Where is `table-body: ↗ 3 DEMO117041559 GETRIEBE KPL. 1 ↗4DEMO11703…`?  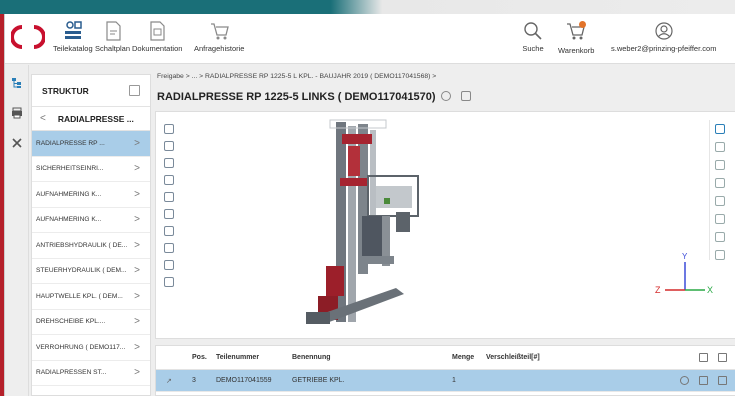 table-body: ↗ 3 DEMO117041559 GETRIEBE KPL. 1 ↗4DEMO11703… is located at coordinates (445, 383).